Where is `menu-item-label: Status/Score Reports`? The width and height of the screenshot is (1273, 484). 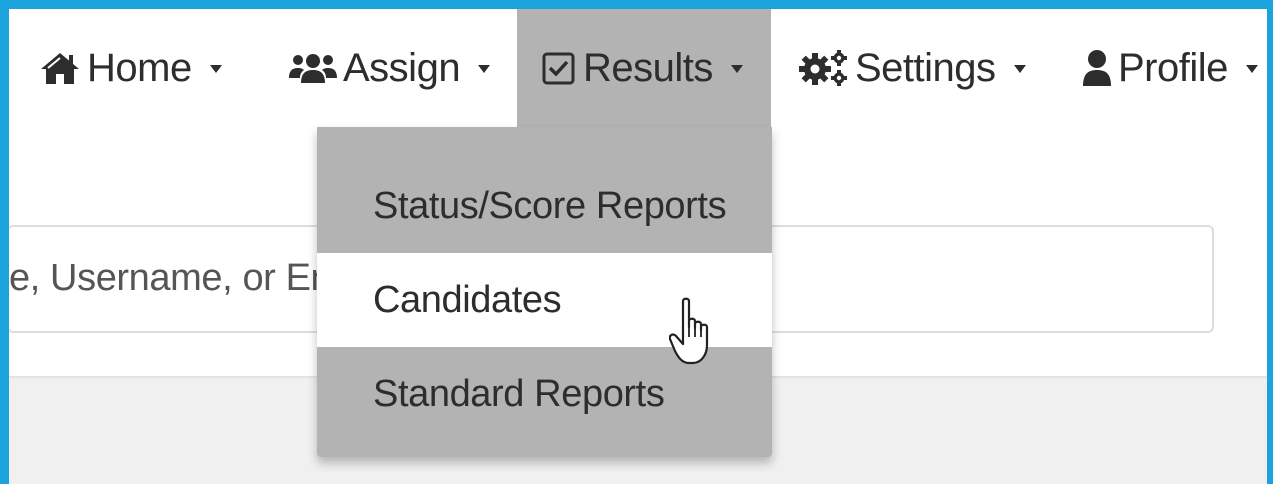
menu-item-label: Status/Score Reports is located at coordinates (550, 205).